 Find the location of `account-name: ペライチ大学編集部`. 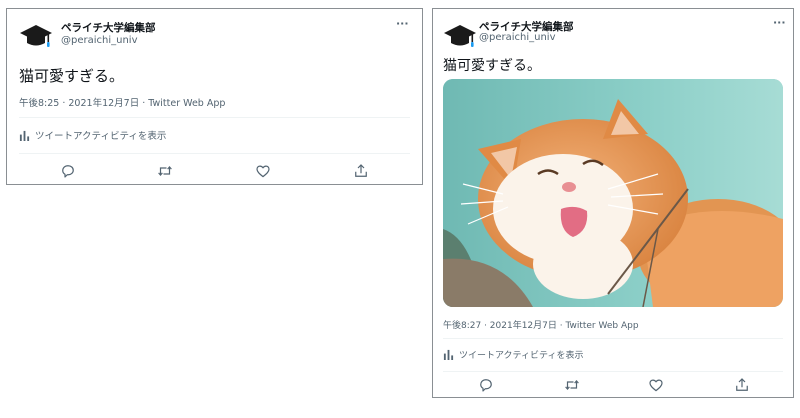

account-name: ペライチ大学編集部 is located at coordinates (108, 27).